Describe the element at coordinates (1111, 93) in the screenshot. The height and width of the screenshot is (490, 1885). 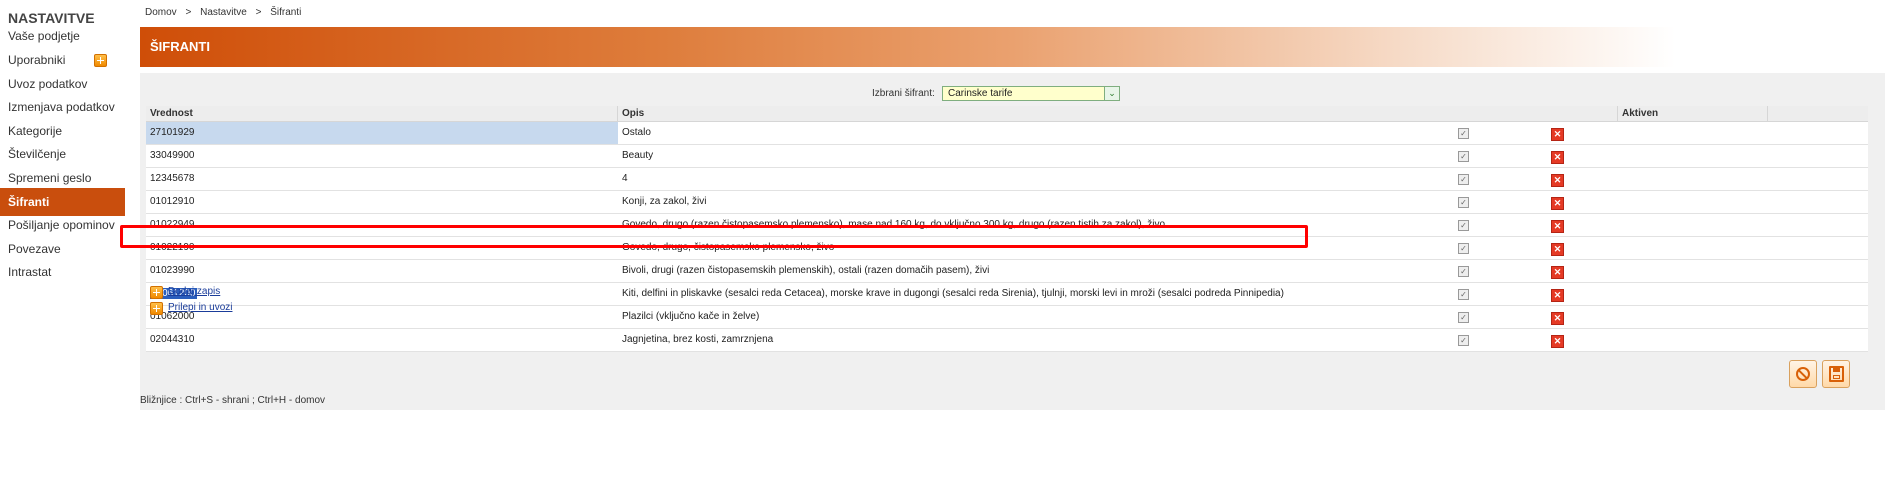
I see `chevron-down-icon: ⌄` at that location.